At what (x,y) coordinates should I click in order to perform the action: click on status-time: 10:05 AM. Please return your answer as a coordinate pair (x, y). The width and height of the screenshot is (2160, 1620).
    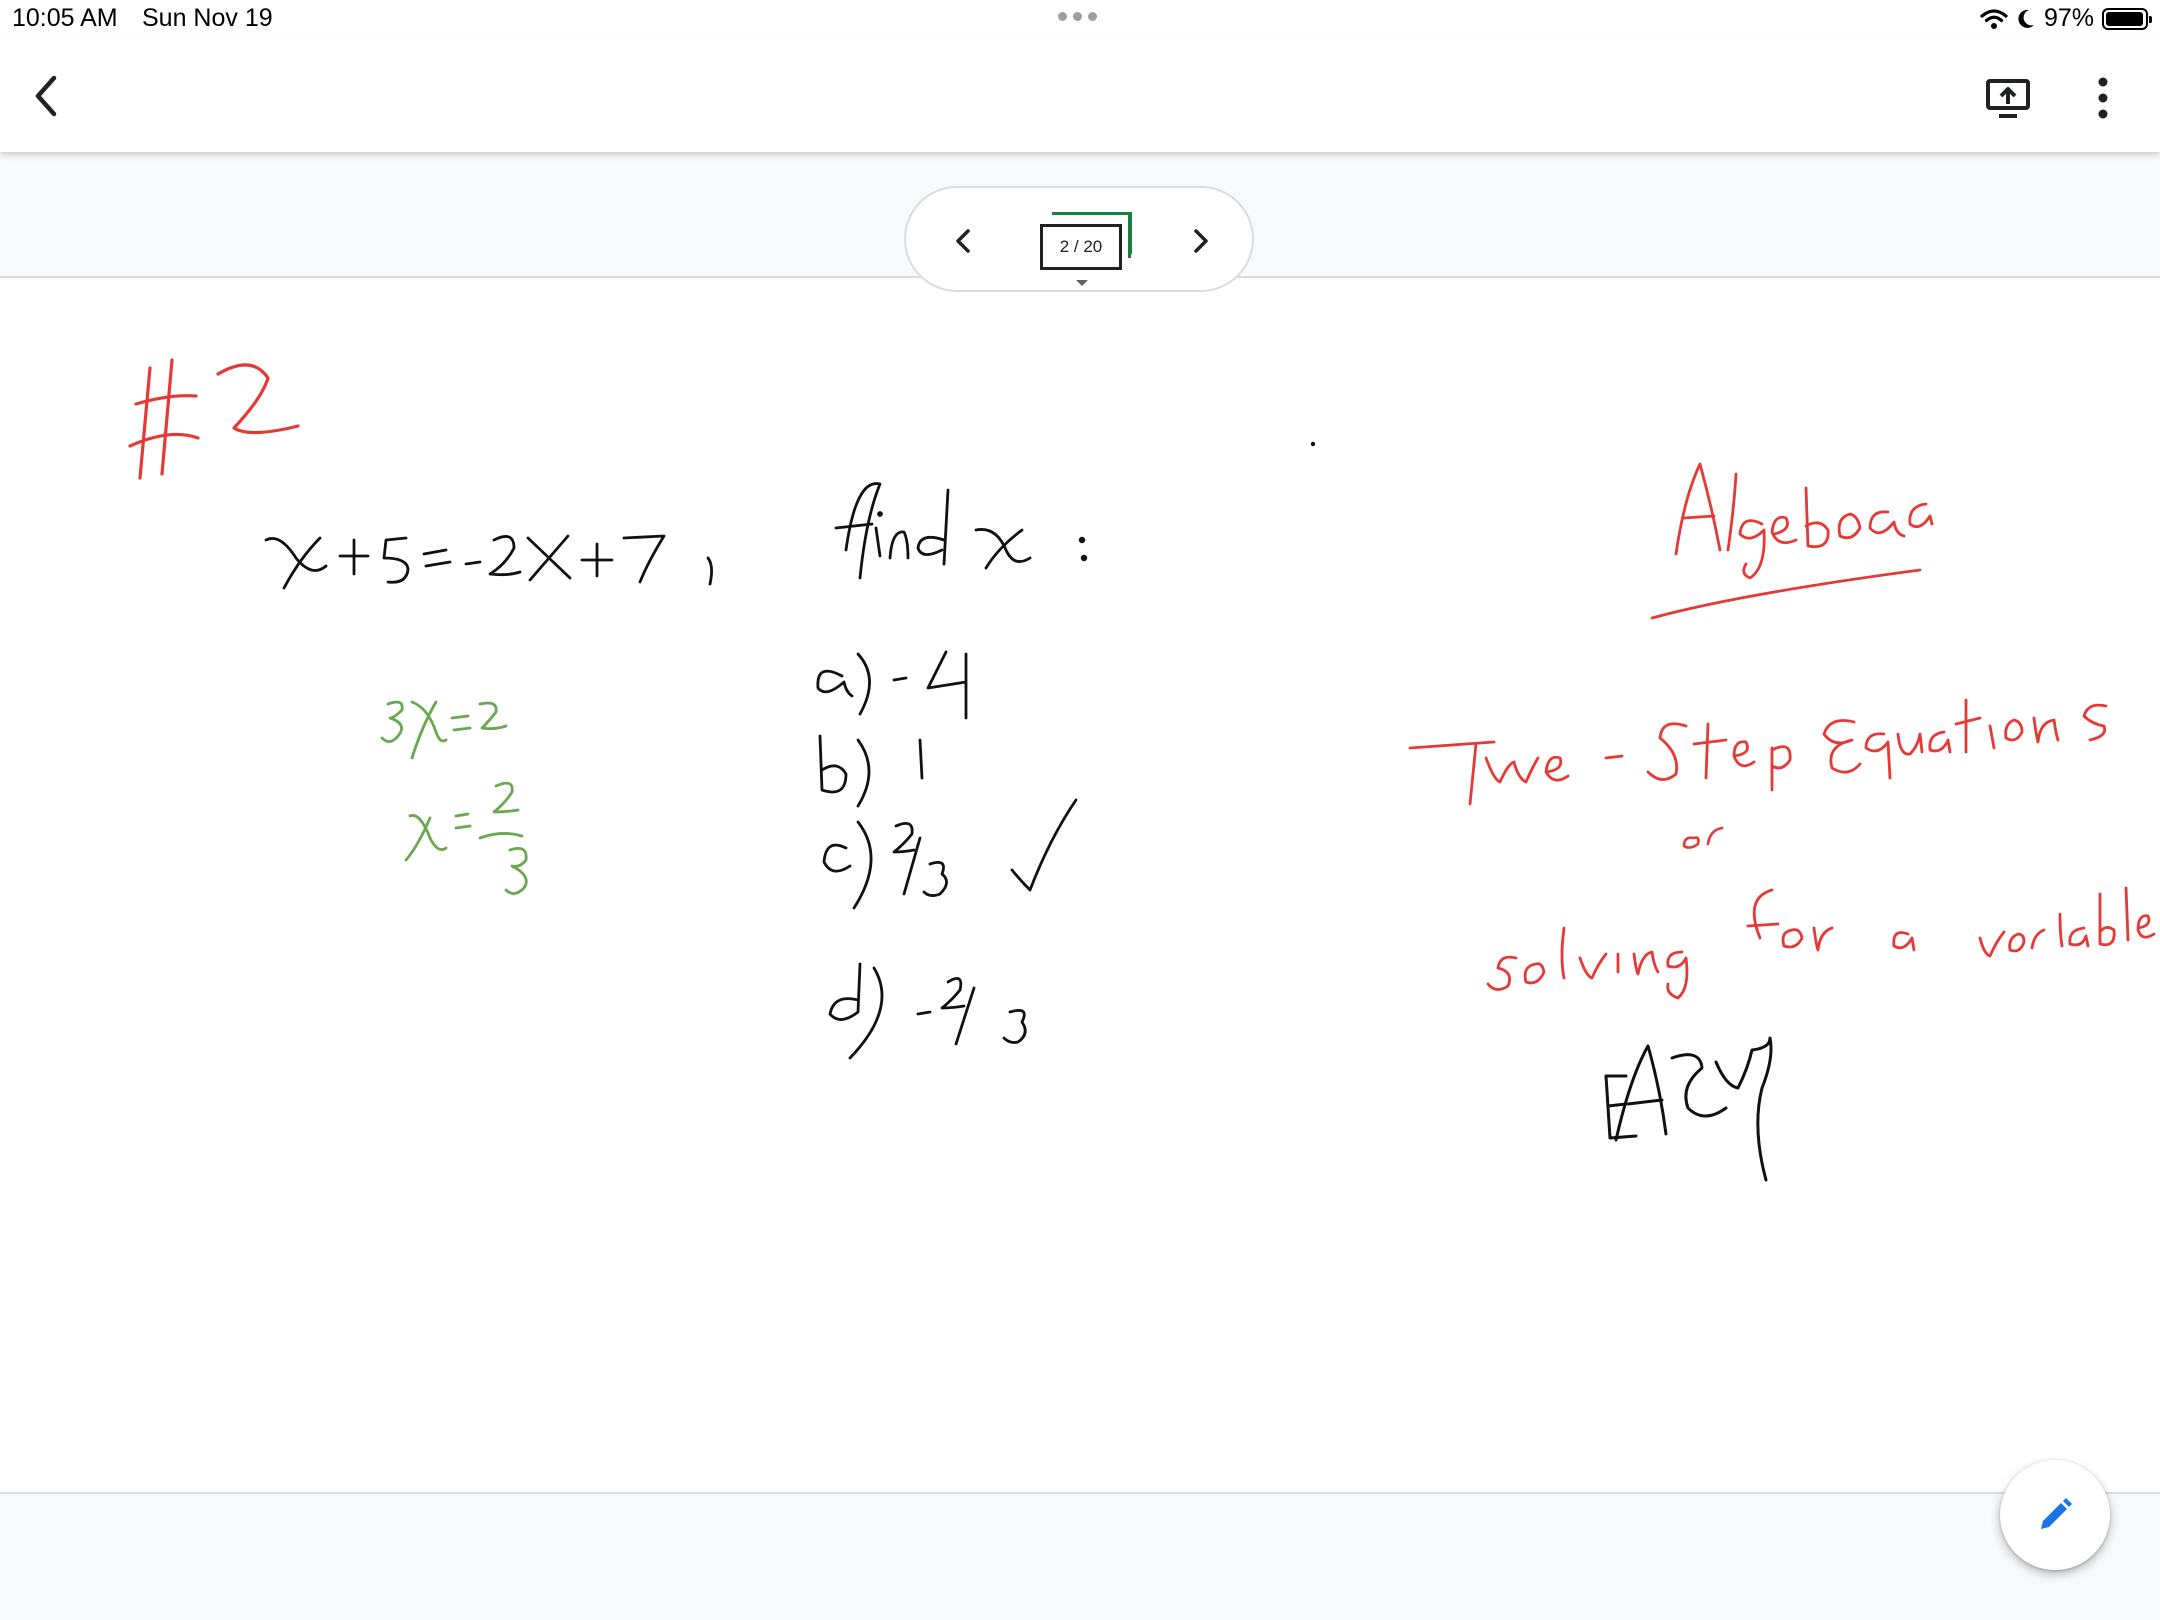
    Looking at the image, I should click on (65, 18).